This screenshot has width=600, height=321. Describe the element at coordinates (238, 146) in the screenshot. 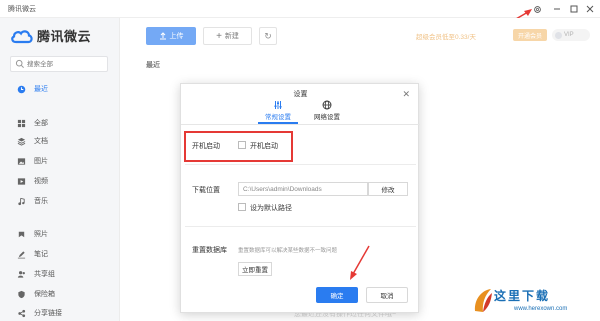

I see `annotation-highlight-box` at that location.